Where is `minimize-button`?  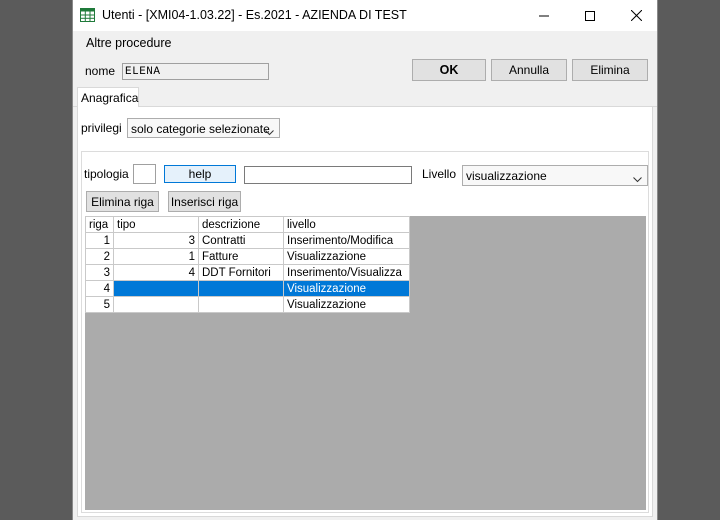 minimize-button is located at coordinates (544, 15).